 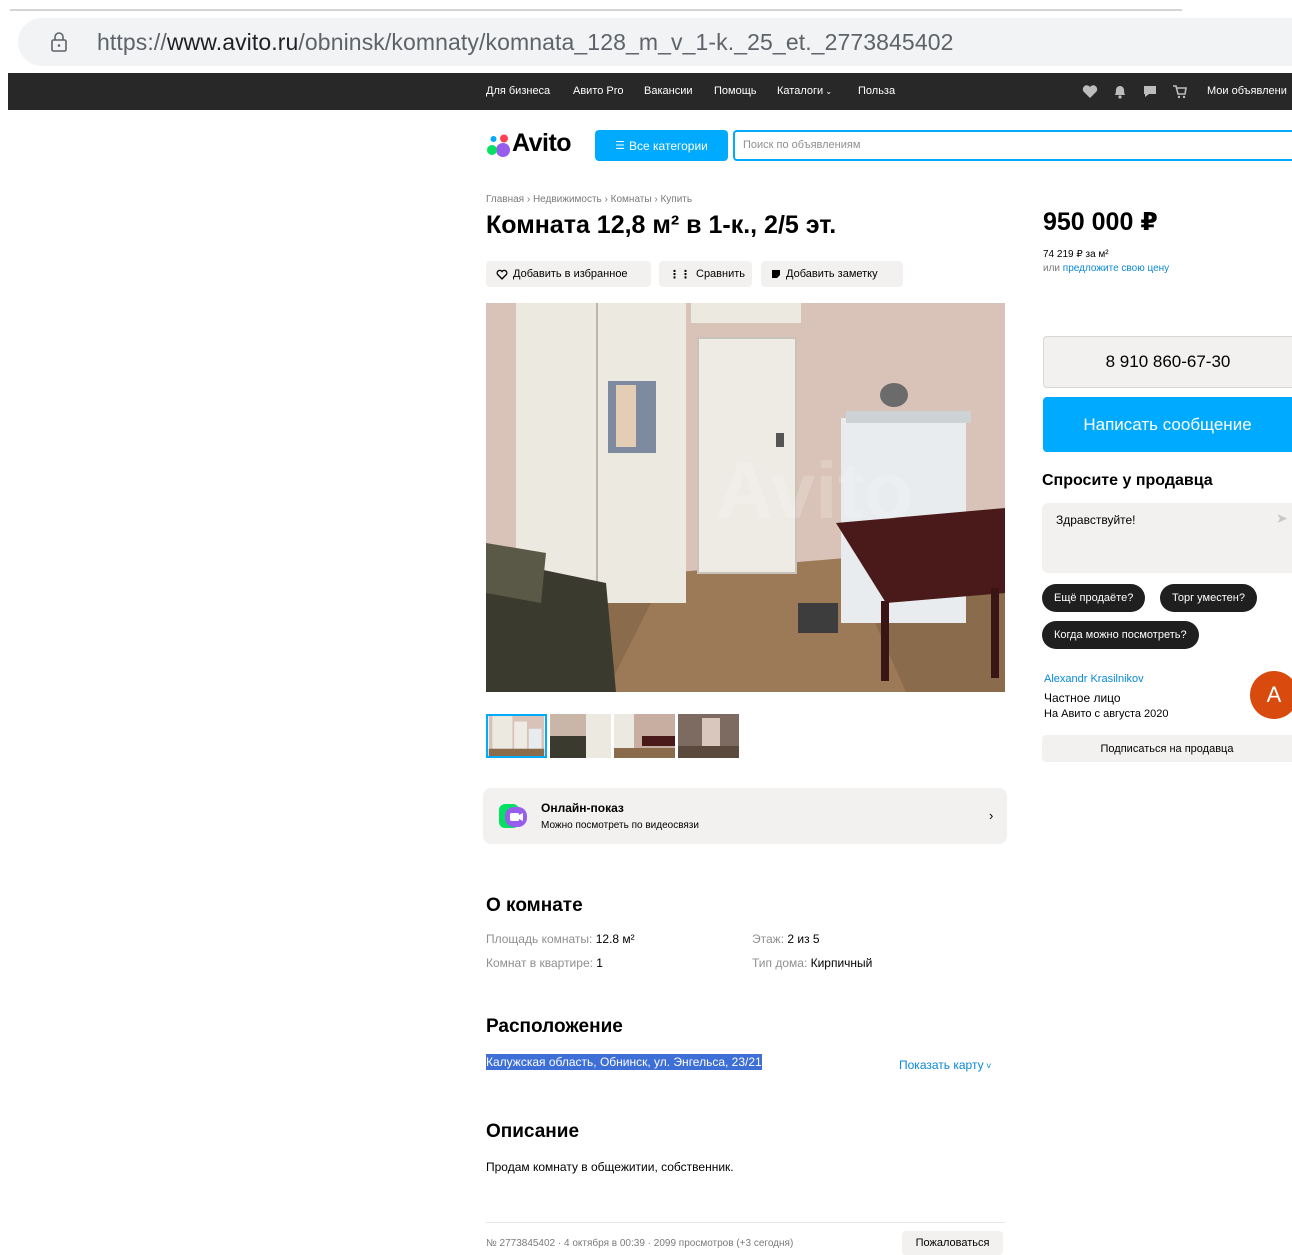 I want to click on show-map-link: Показать карту ˅, so click(x=945, y=1065).